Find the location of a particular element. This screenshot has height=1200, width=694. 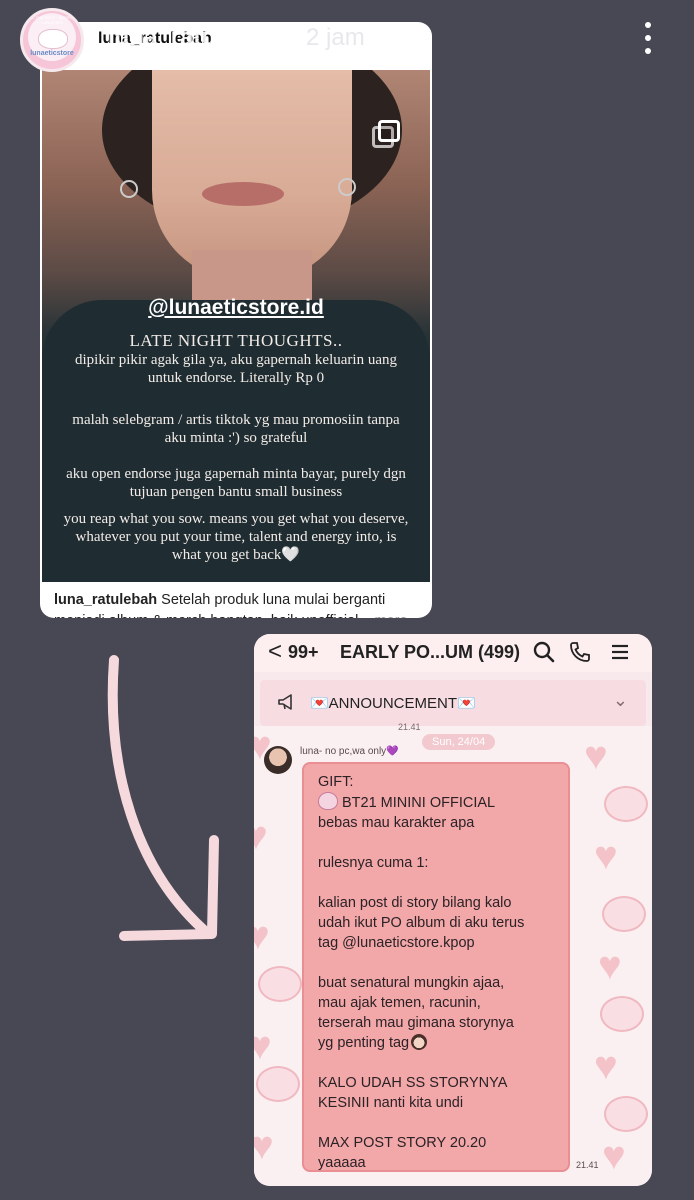

message-line: bebas mau karakter apa is located at coordinates (396, 823).